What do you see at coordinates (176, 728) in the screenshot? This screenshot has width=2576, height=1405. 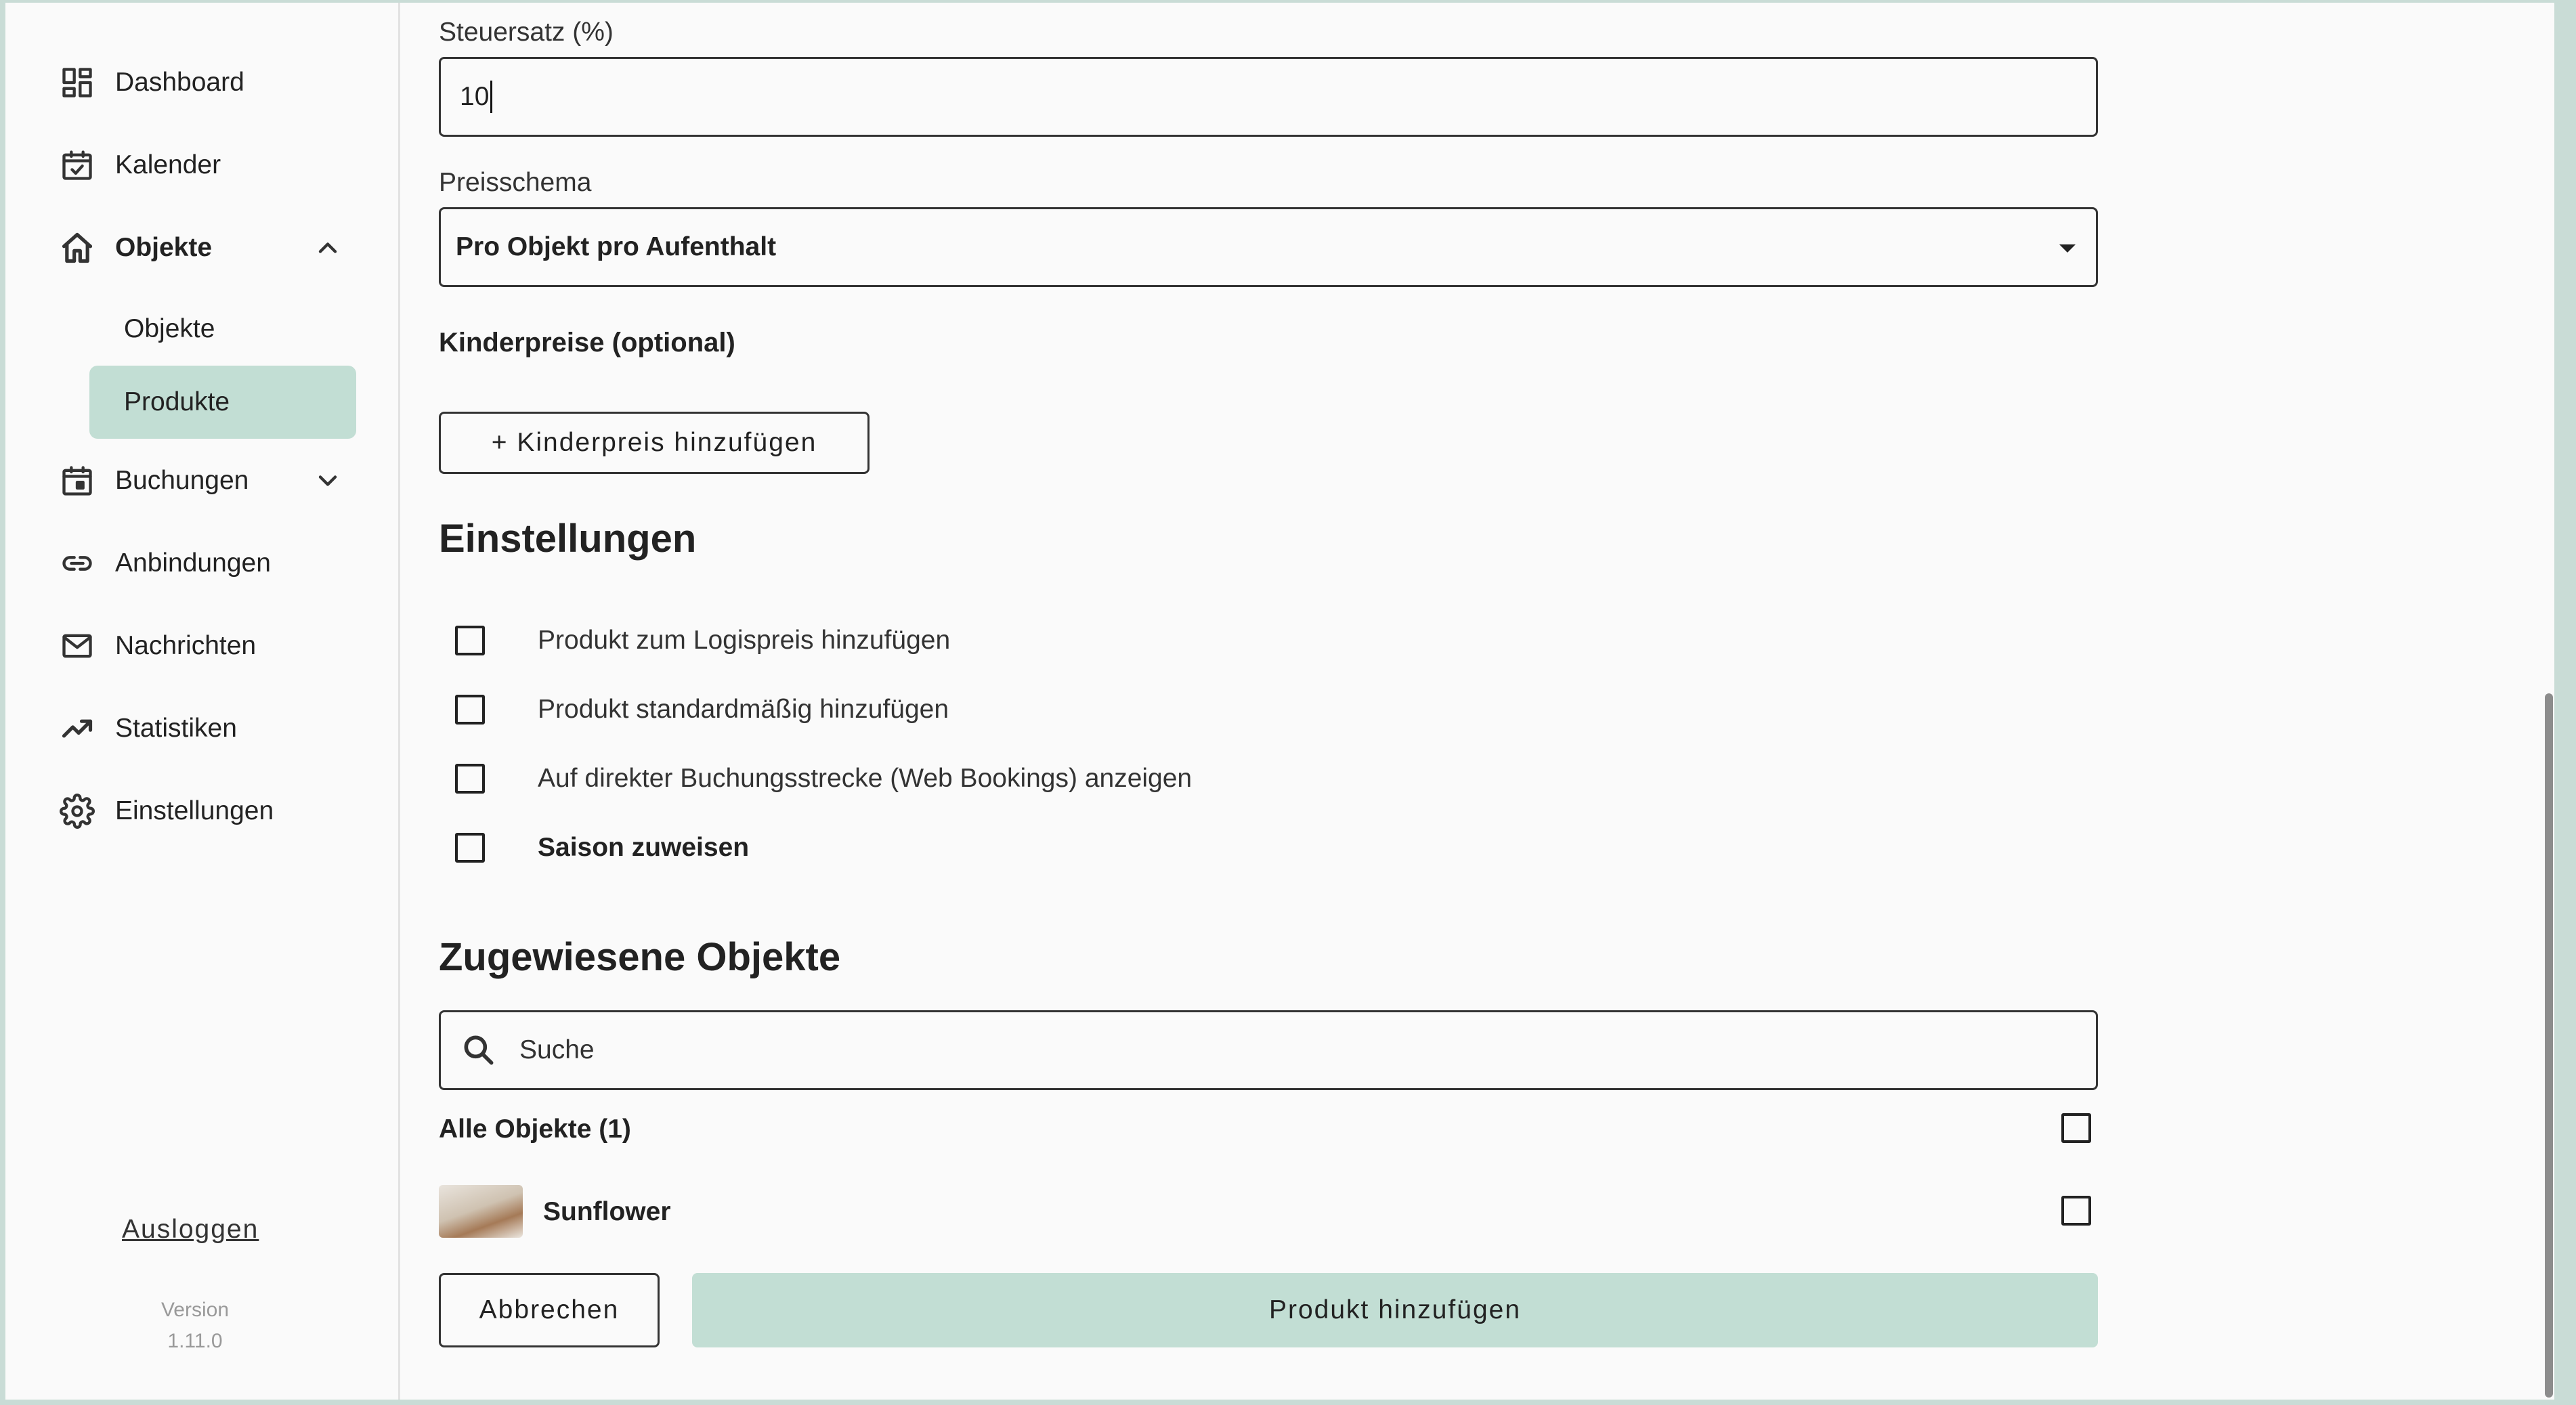 I see `sidebar-item-label: Statistiken` at bounding box center [176, 728].